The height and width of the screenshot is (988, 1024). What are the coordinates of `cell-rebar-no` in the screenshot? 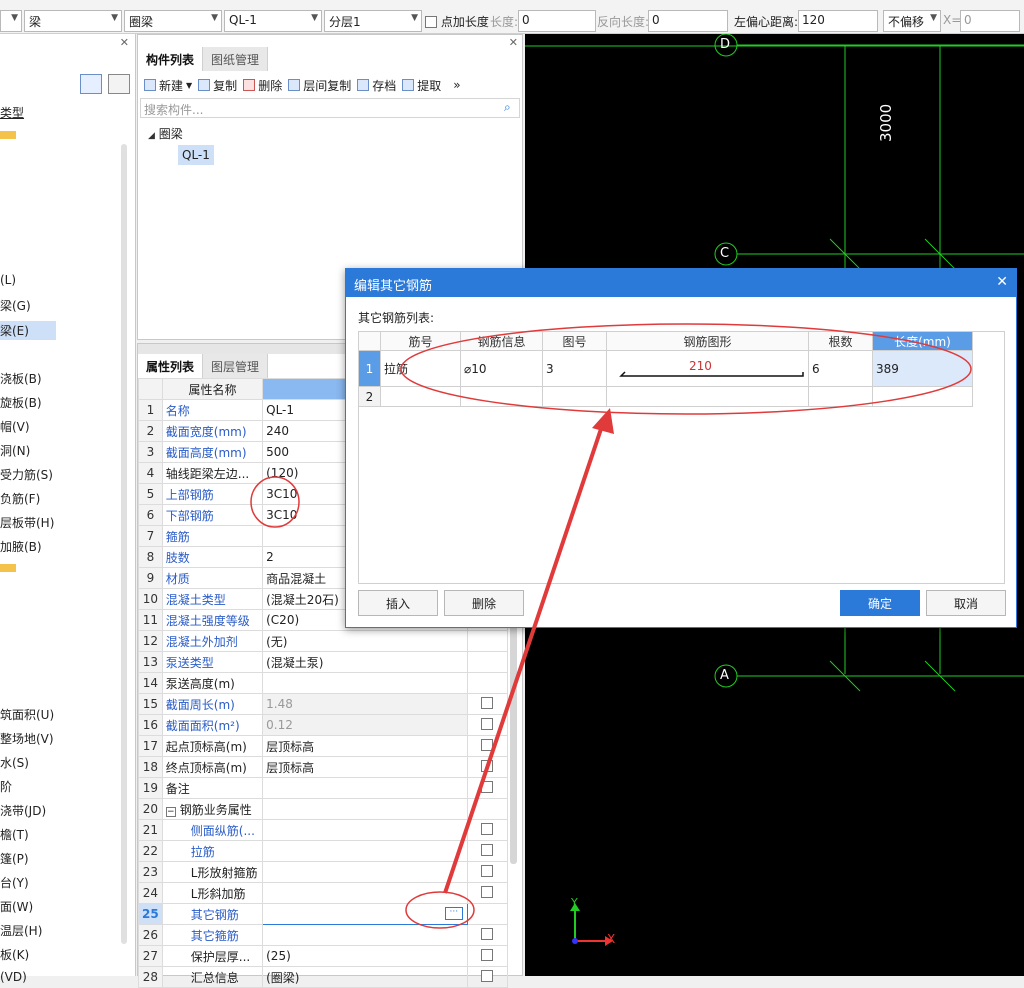 It's located at (420, 396).